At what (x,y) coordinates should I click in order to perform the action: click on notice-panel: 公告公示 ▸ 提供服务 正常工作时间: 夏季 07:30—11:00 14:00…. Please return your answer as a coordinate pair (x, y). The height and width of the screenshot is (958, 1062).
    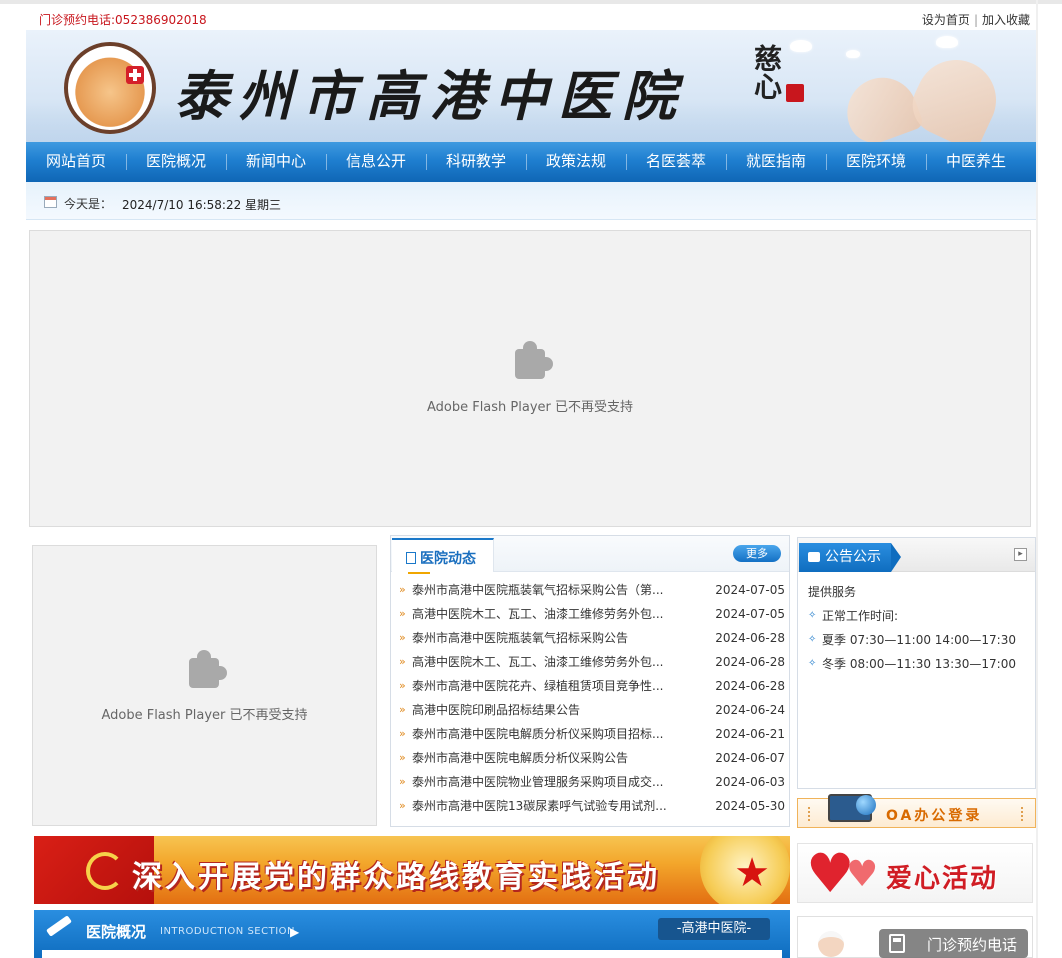
    Looking at the image, I should click on (916, 663).